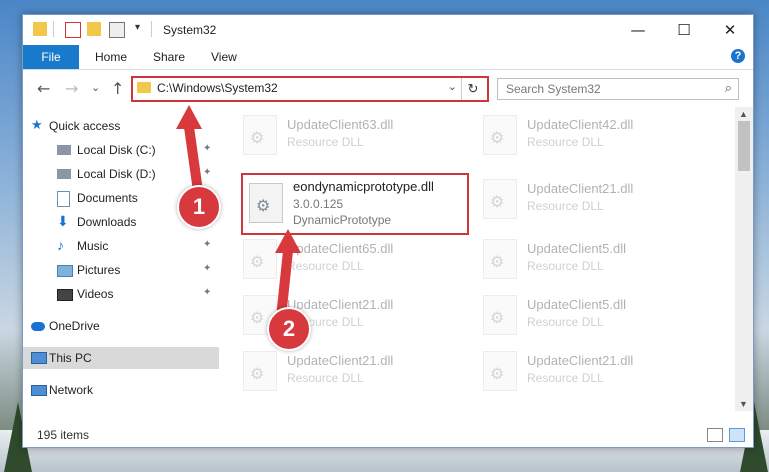 The image size is (769, 472). Describe the element at coordinates (340, 248) in the screenshot. I see `file-name: UpdateClient65.dll` at that location.